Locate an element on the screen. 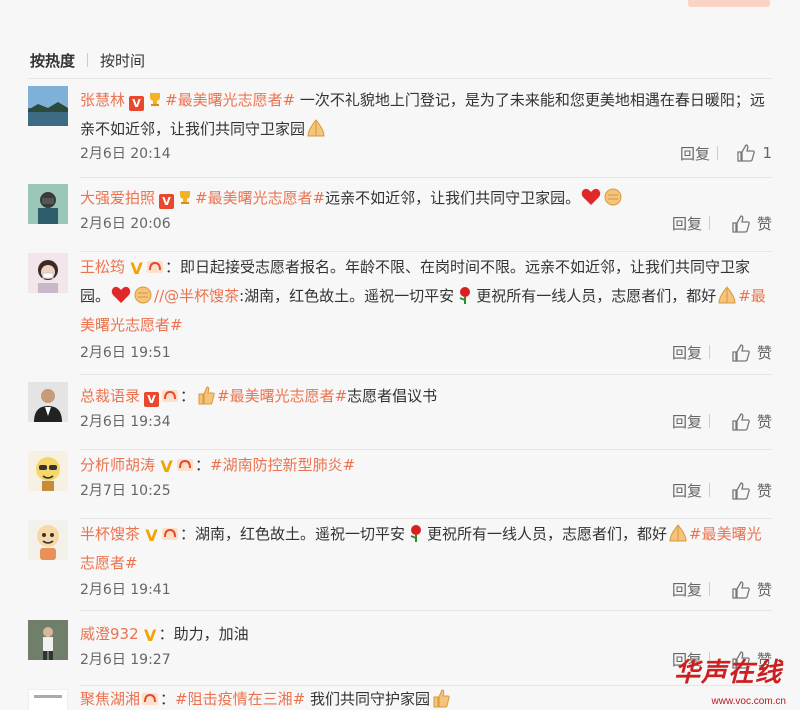  comment-body: 大强爱拍照 V #最美曙光志愿者#远亲不如近邻，让我们共同守卫家园。 is located at coordinates (426, 198).